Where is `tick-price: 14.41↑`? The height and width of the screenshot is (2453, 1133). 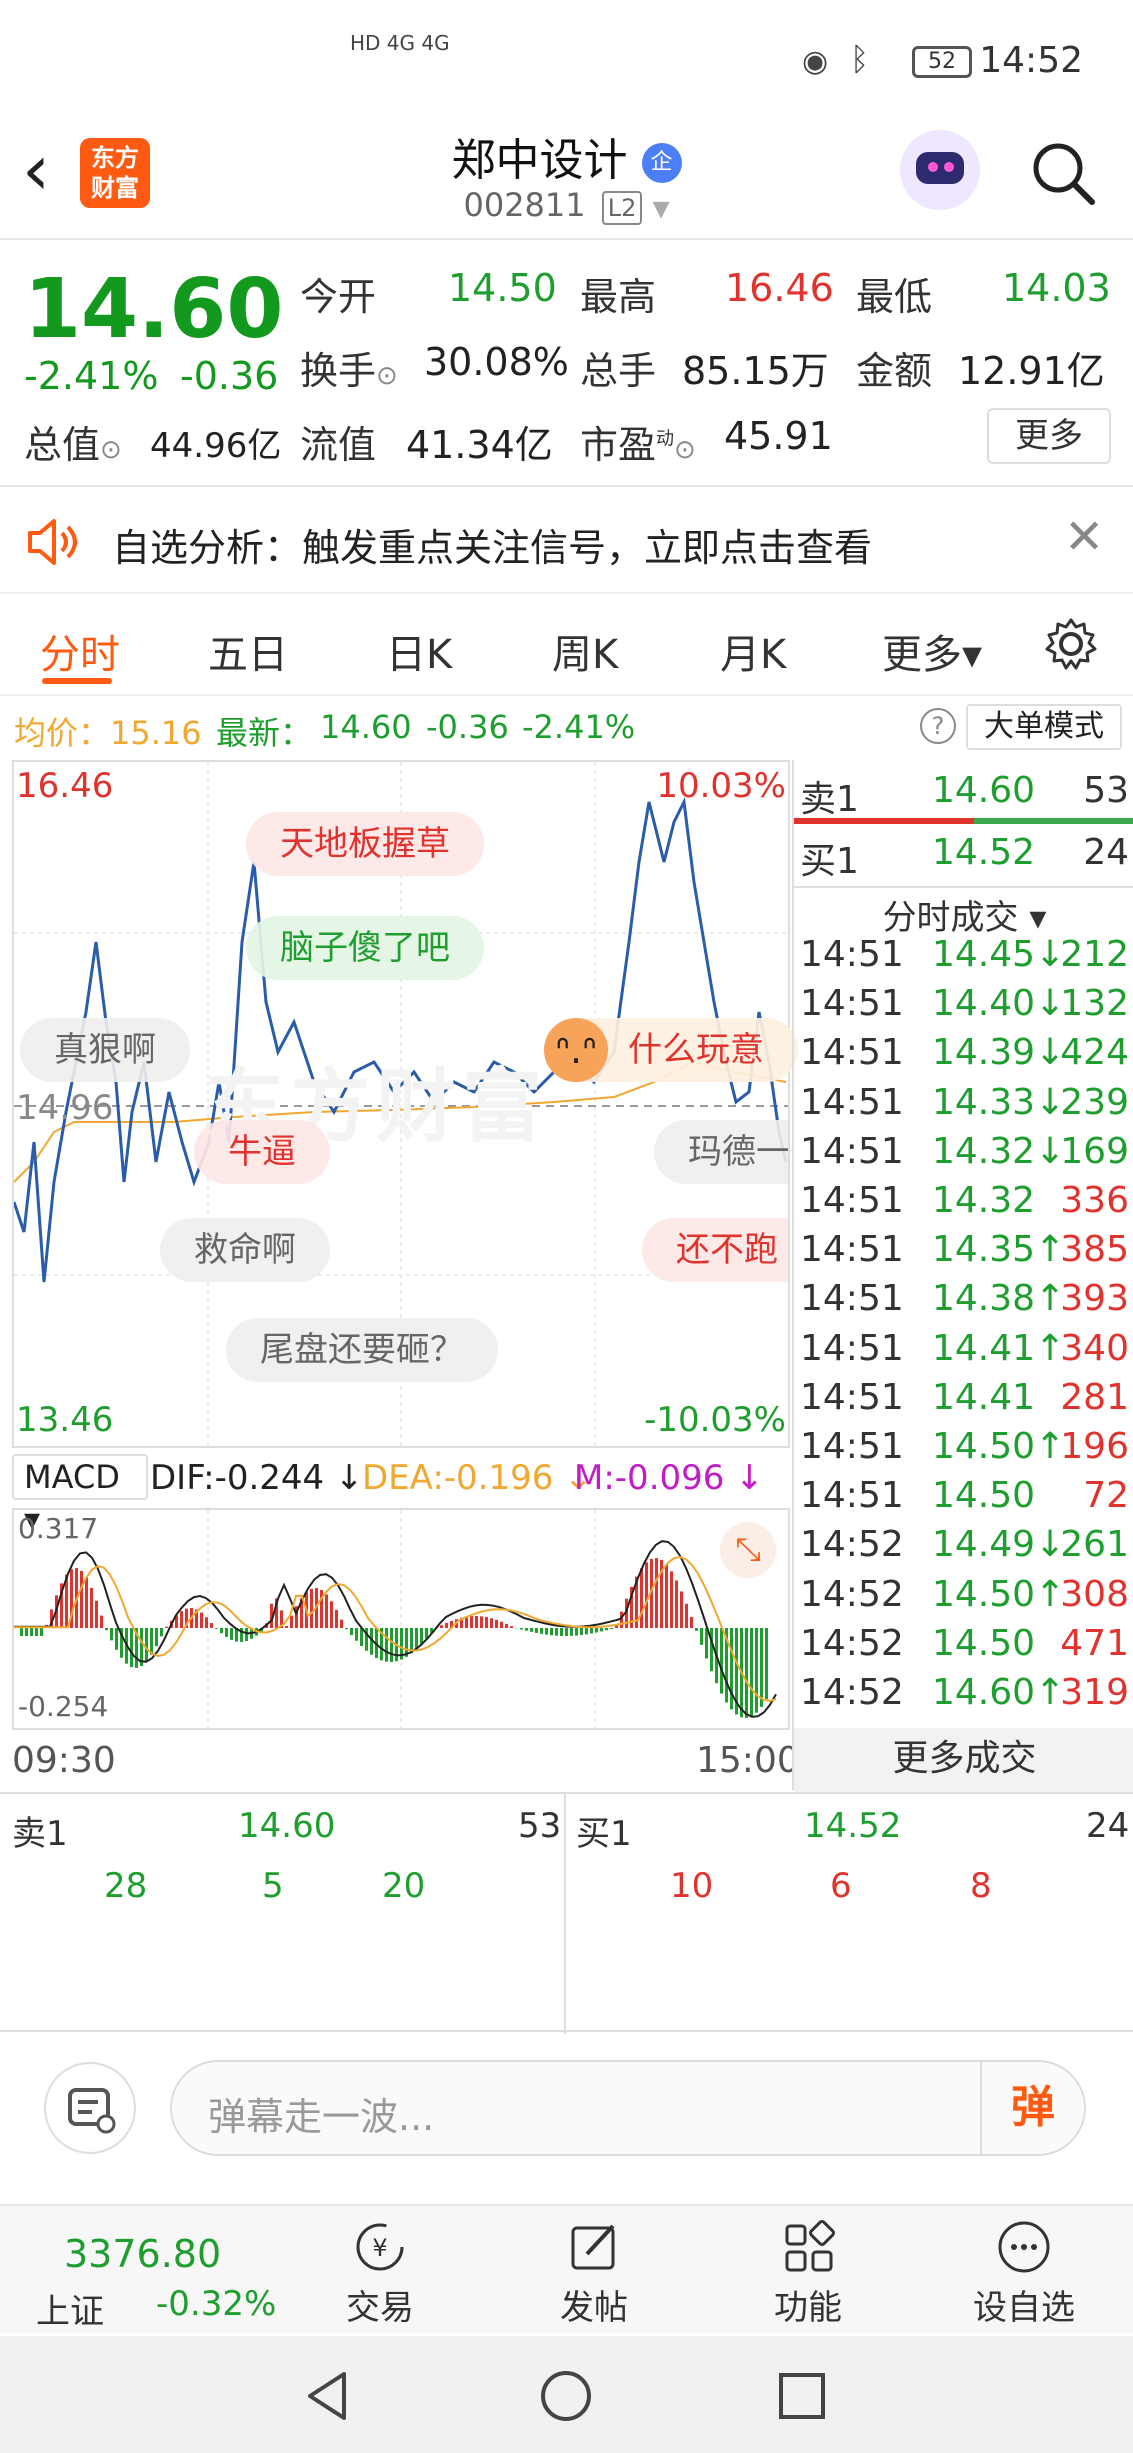 tick-price: 14.41↑ is located at coordinates (999, 1348).